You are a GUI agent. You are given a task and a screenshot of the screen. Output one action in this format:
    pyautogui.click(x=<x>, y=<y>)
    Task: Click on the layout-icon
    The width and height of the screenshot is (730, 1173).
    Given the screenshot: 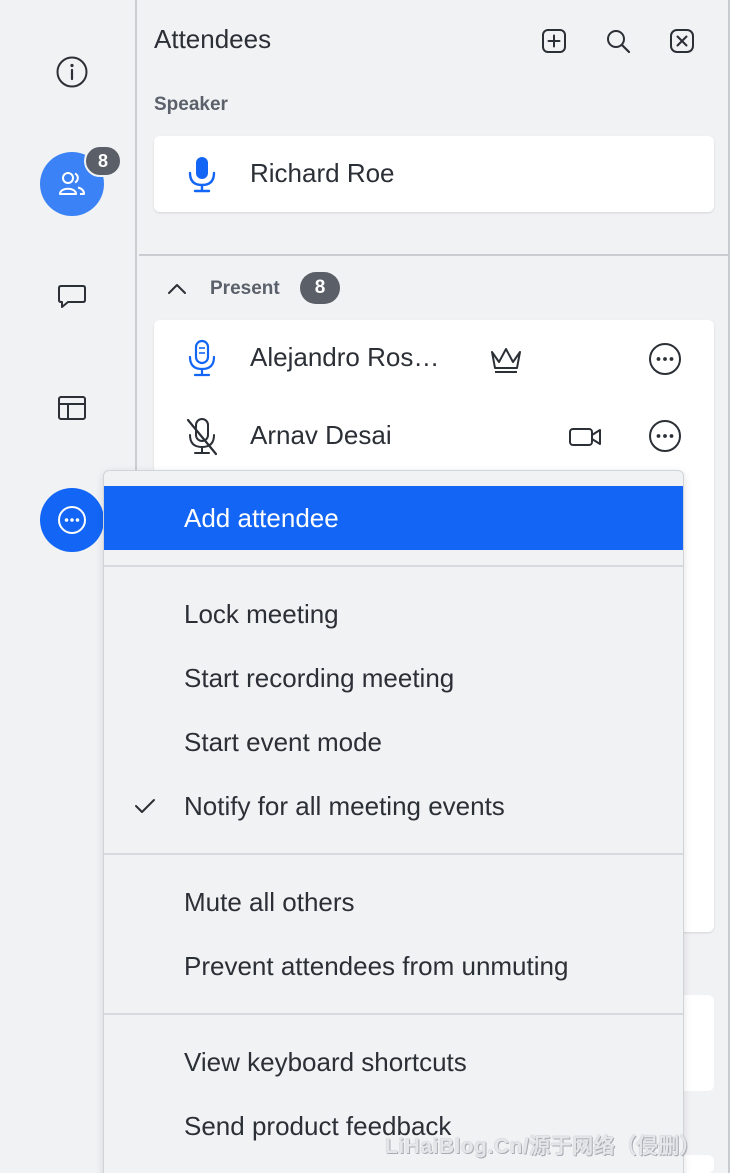 What is the action you would take?
    pyautogui.click(x=72, y=408)
    